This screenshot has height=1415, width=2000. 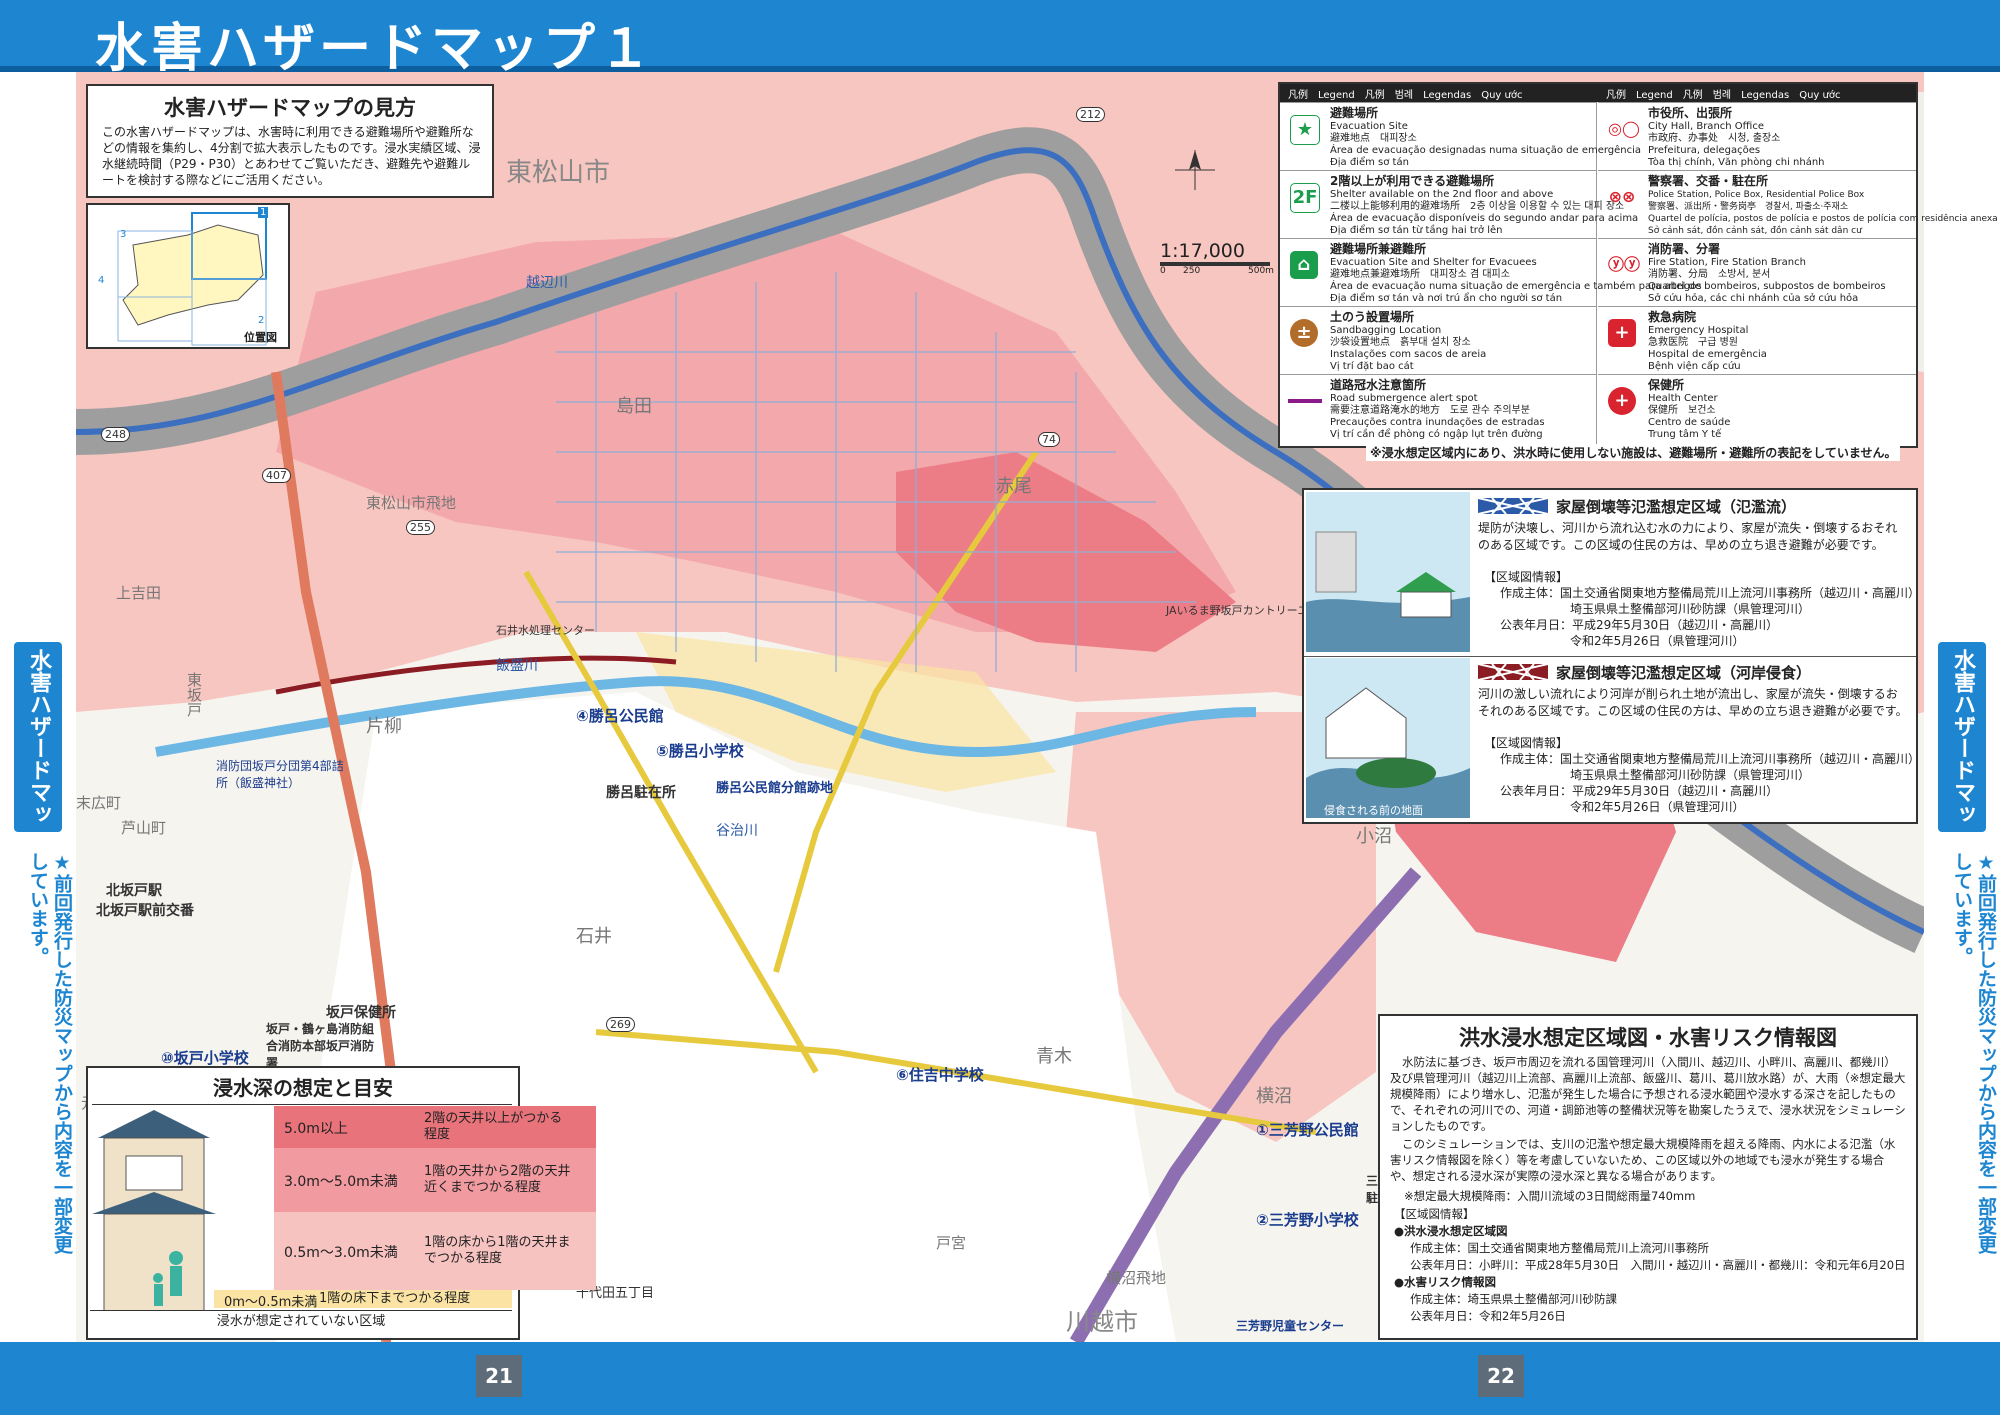 I want to click on area-label-suehiro: 末広町, so click(x=99, y=803).